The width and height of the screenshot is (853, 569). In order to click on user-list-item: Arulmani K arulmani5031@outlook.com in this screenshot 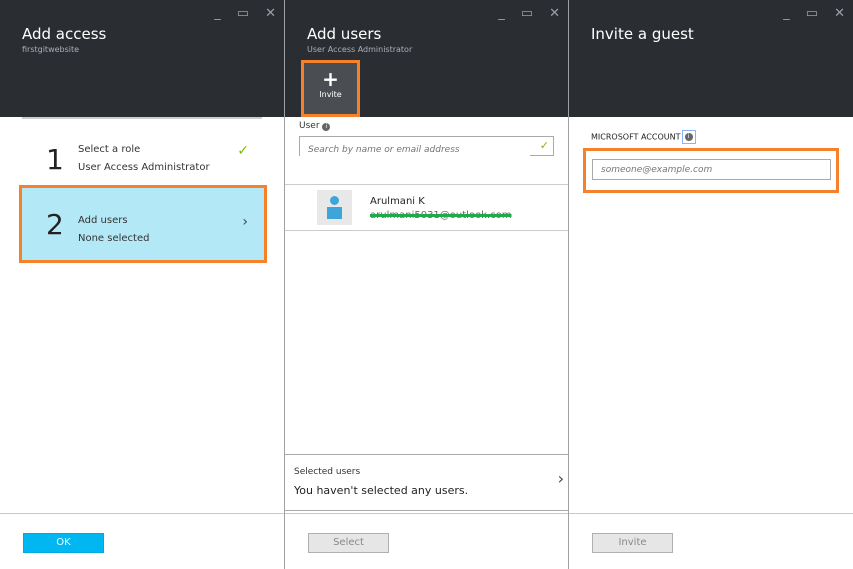, I will do `click(426, 207)`.